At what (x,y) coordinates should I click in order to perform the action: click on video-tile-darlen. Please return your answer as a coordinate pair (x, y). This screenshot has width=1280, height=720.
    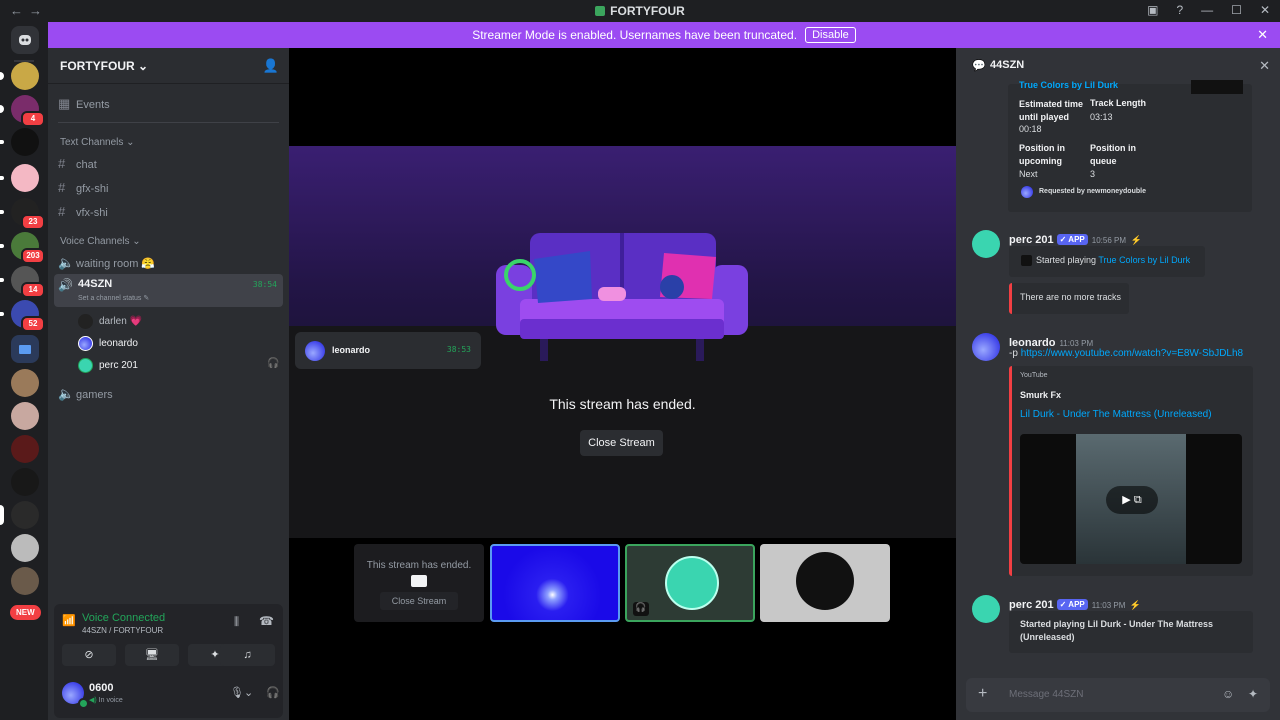
    Looking at the image, I should click on (825, 583).